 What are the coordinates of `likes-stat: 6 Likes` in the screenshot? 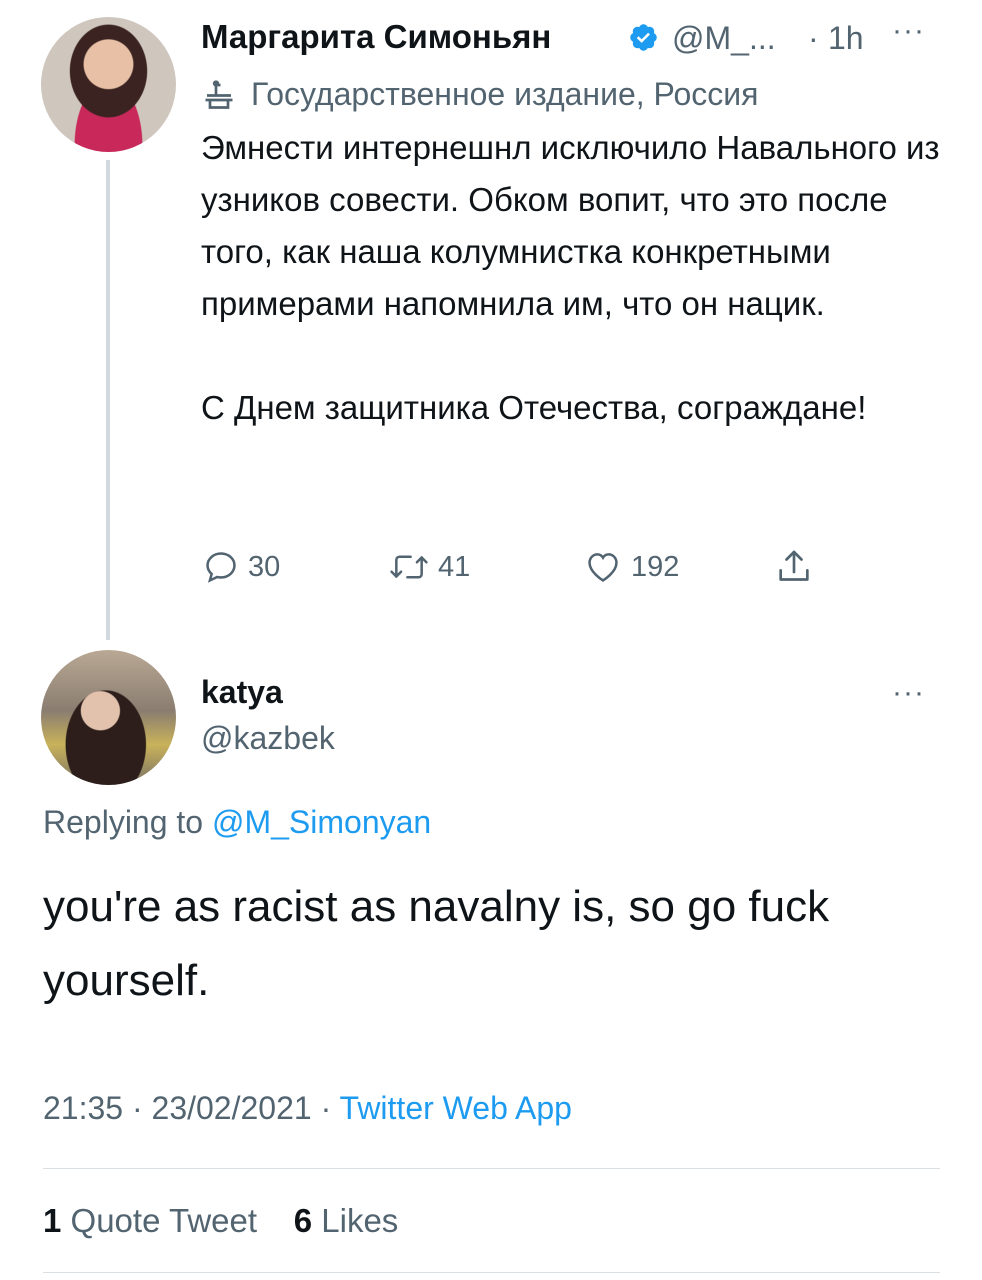 It's located at (346, 1220).